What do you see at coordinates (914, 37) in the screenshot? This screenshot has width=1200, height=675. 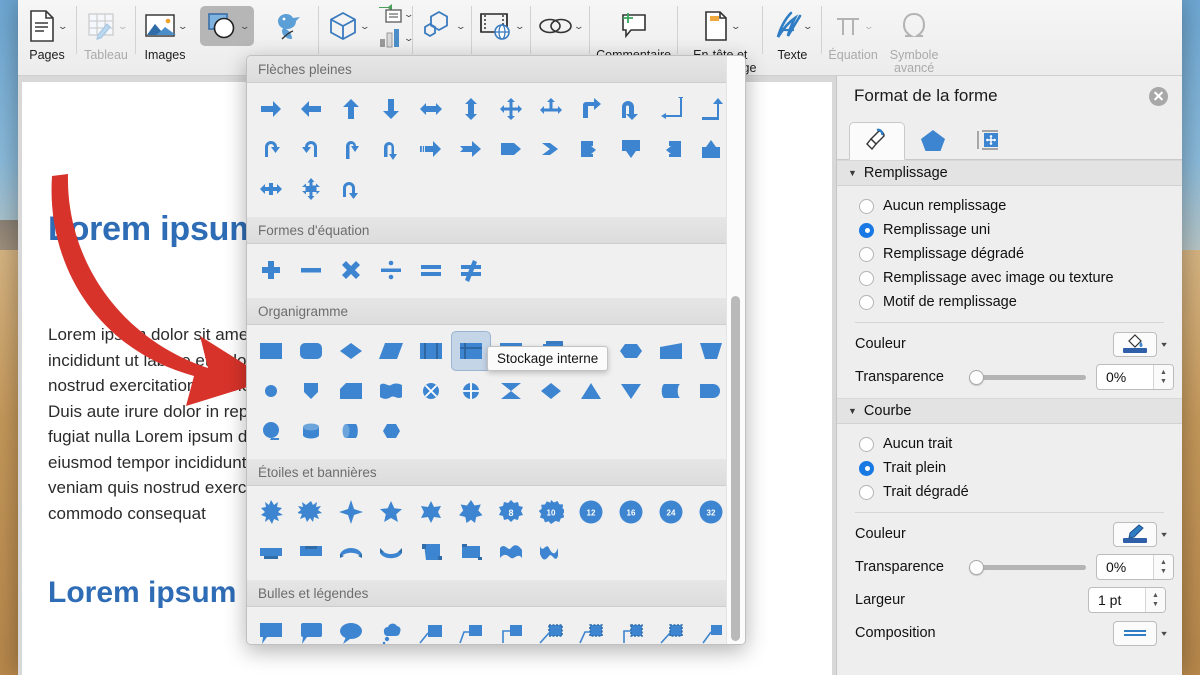 I see `toolbar-button-symbole-avance: Symbole avancé` at bounding box center [914, 37].